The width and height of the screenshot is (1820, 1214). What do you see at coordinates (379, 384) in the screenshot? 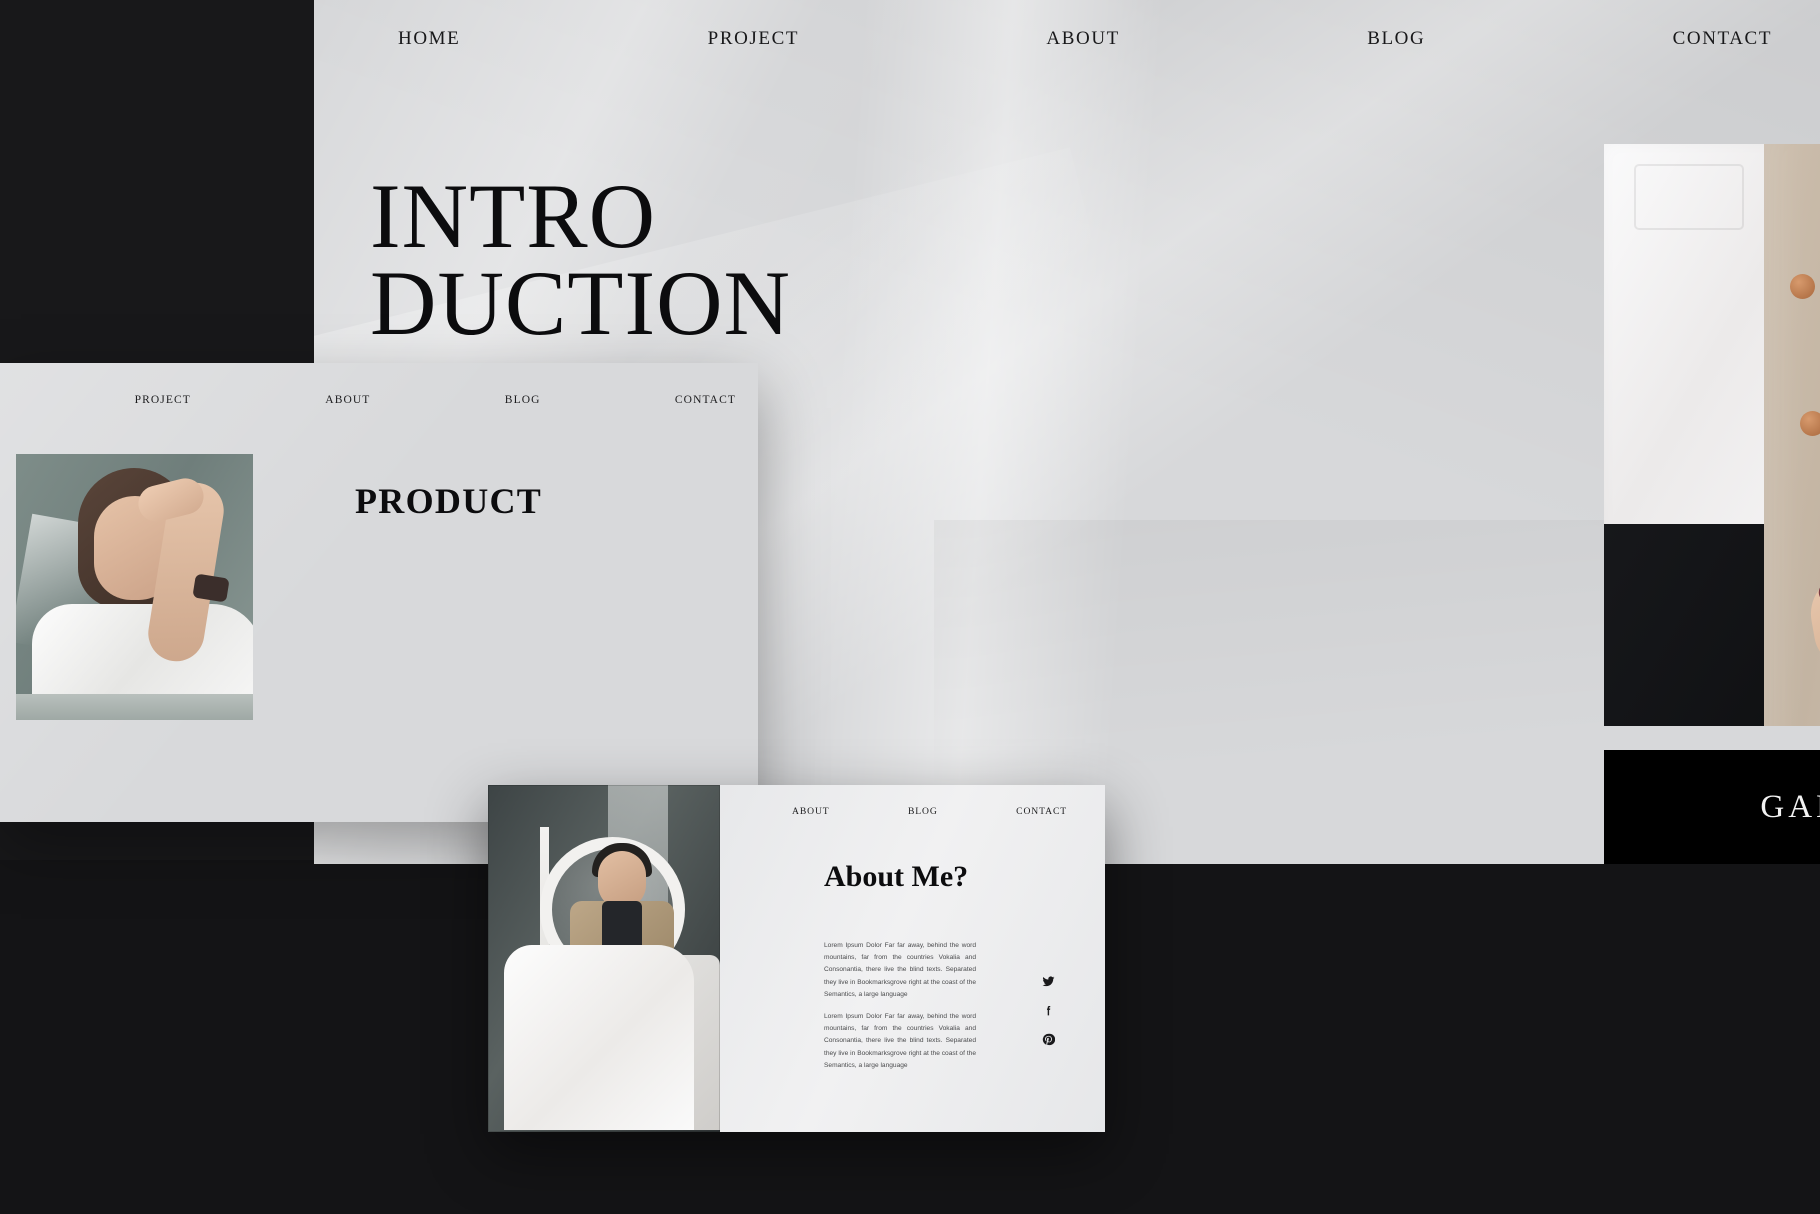
I see `product-navbar: HOME PROJECT ABOUT BLOG CONTACT` at bounding box center [379, 384].